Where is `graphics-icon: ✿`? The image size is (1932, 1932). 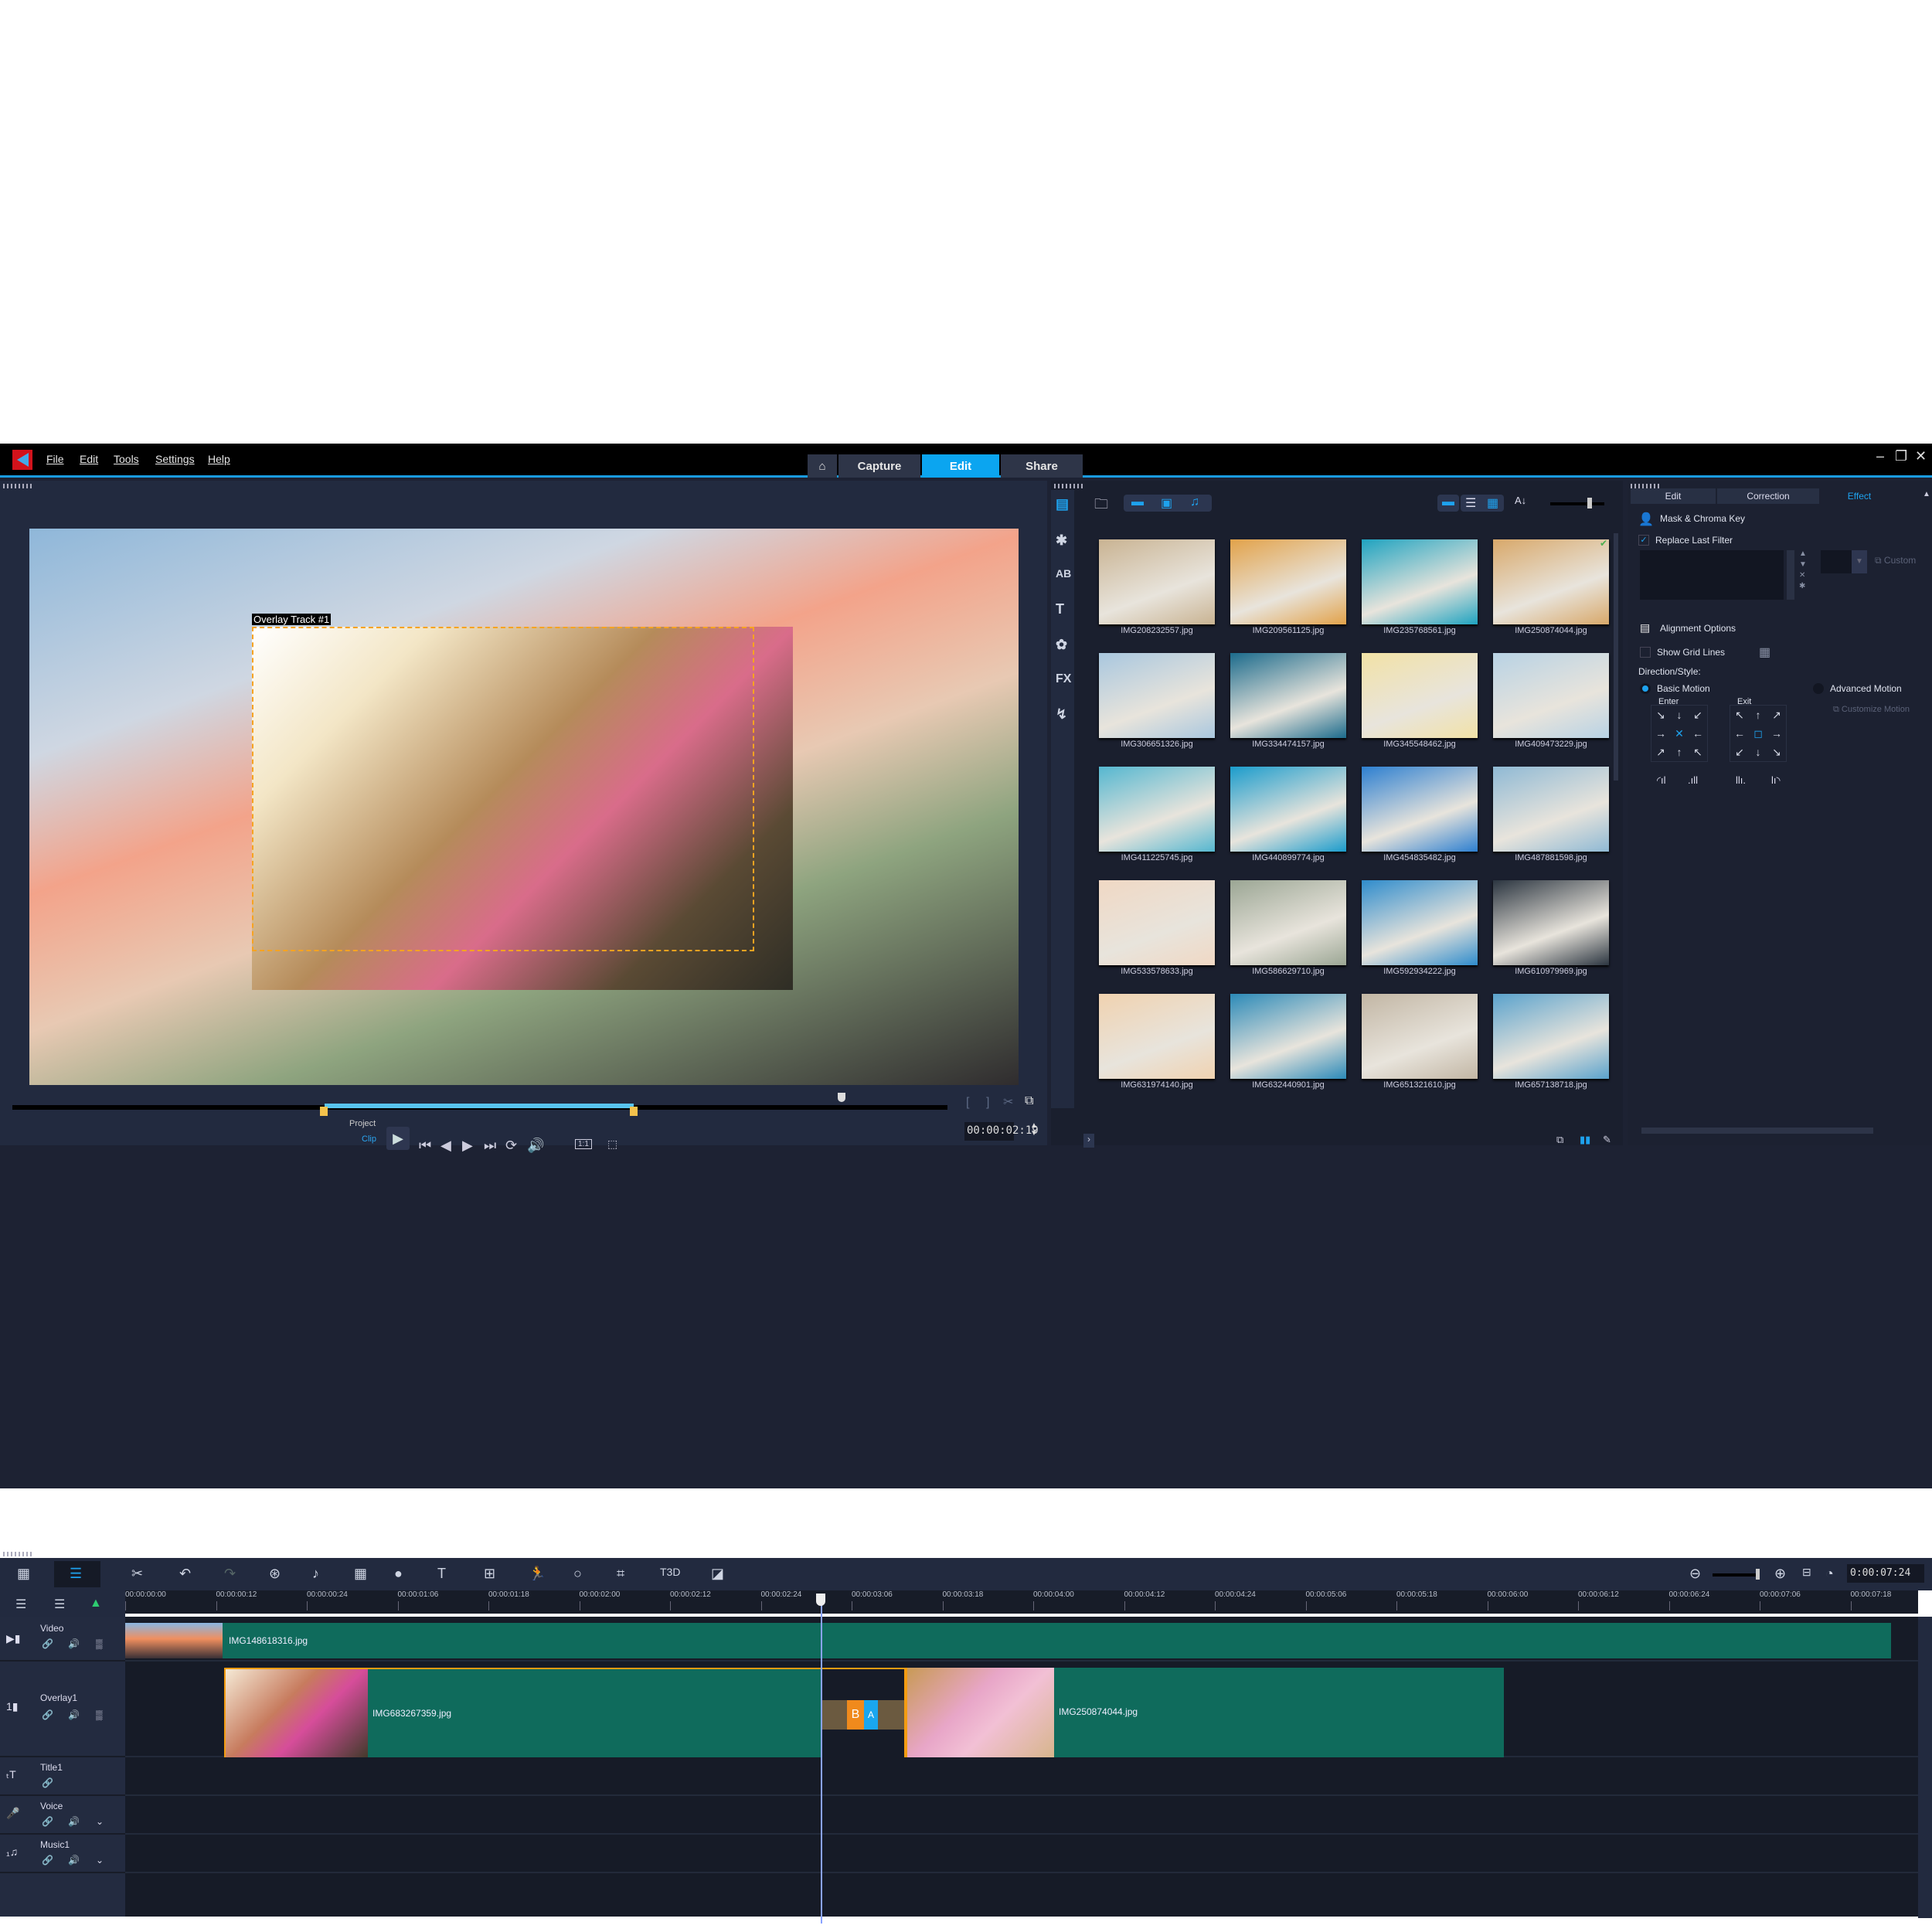 graphics-icon: ✿ is located at coordinates (1062, 645).